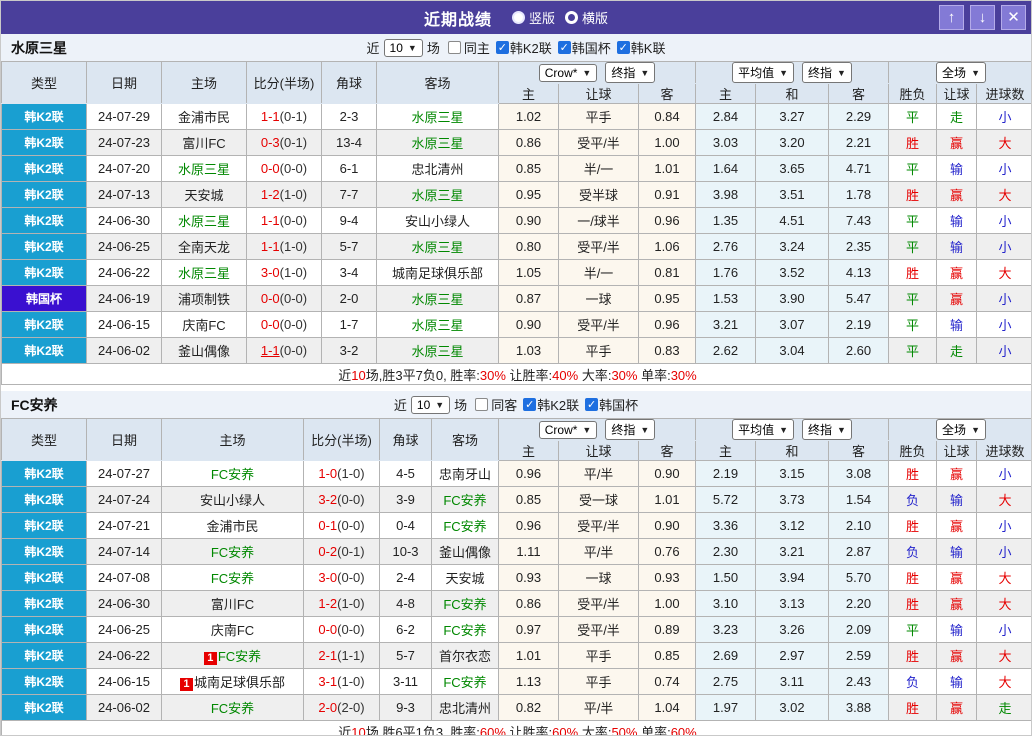  Describe the element at coordinates (124, 473) in the screenshot. I see `date-cell: 24-07-27` at that location.